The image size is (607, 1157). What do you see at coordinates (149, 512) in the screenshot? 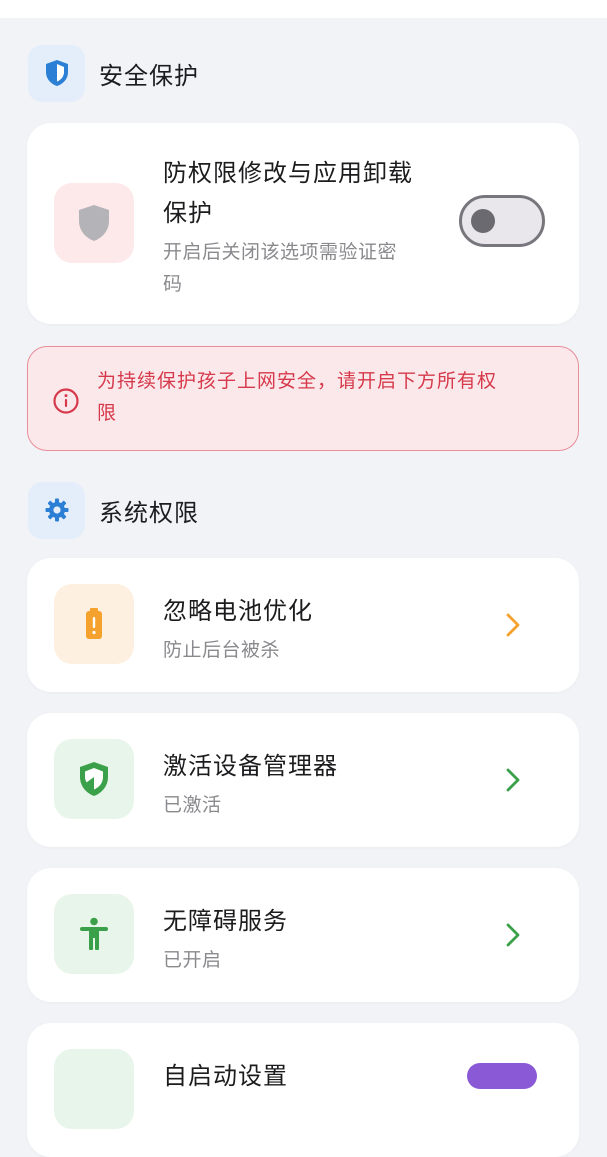
I see `section-title-system: 系统权限` at bounding box center [149, 512].